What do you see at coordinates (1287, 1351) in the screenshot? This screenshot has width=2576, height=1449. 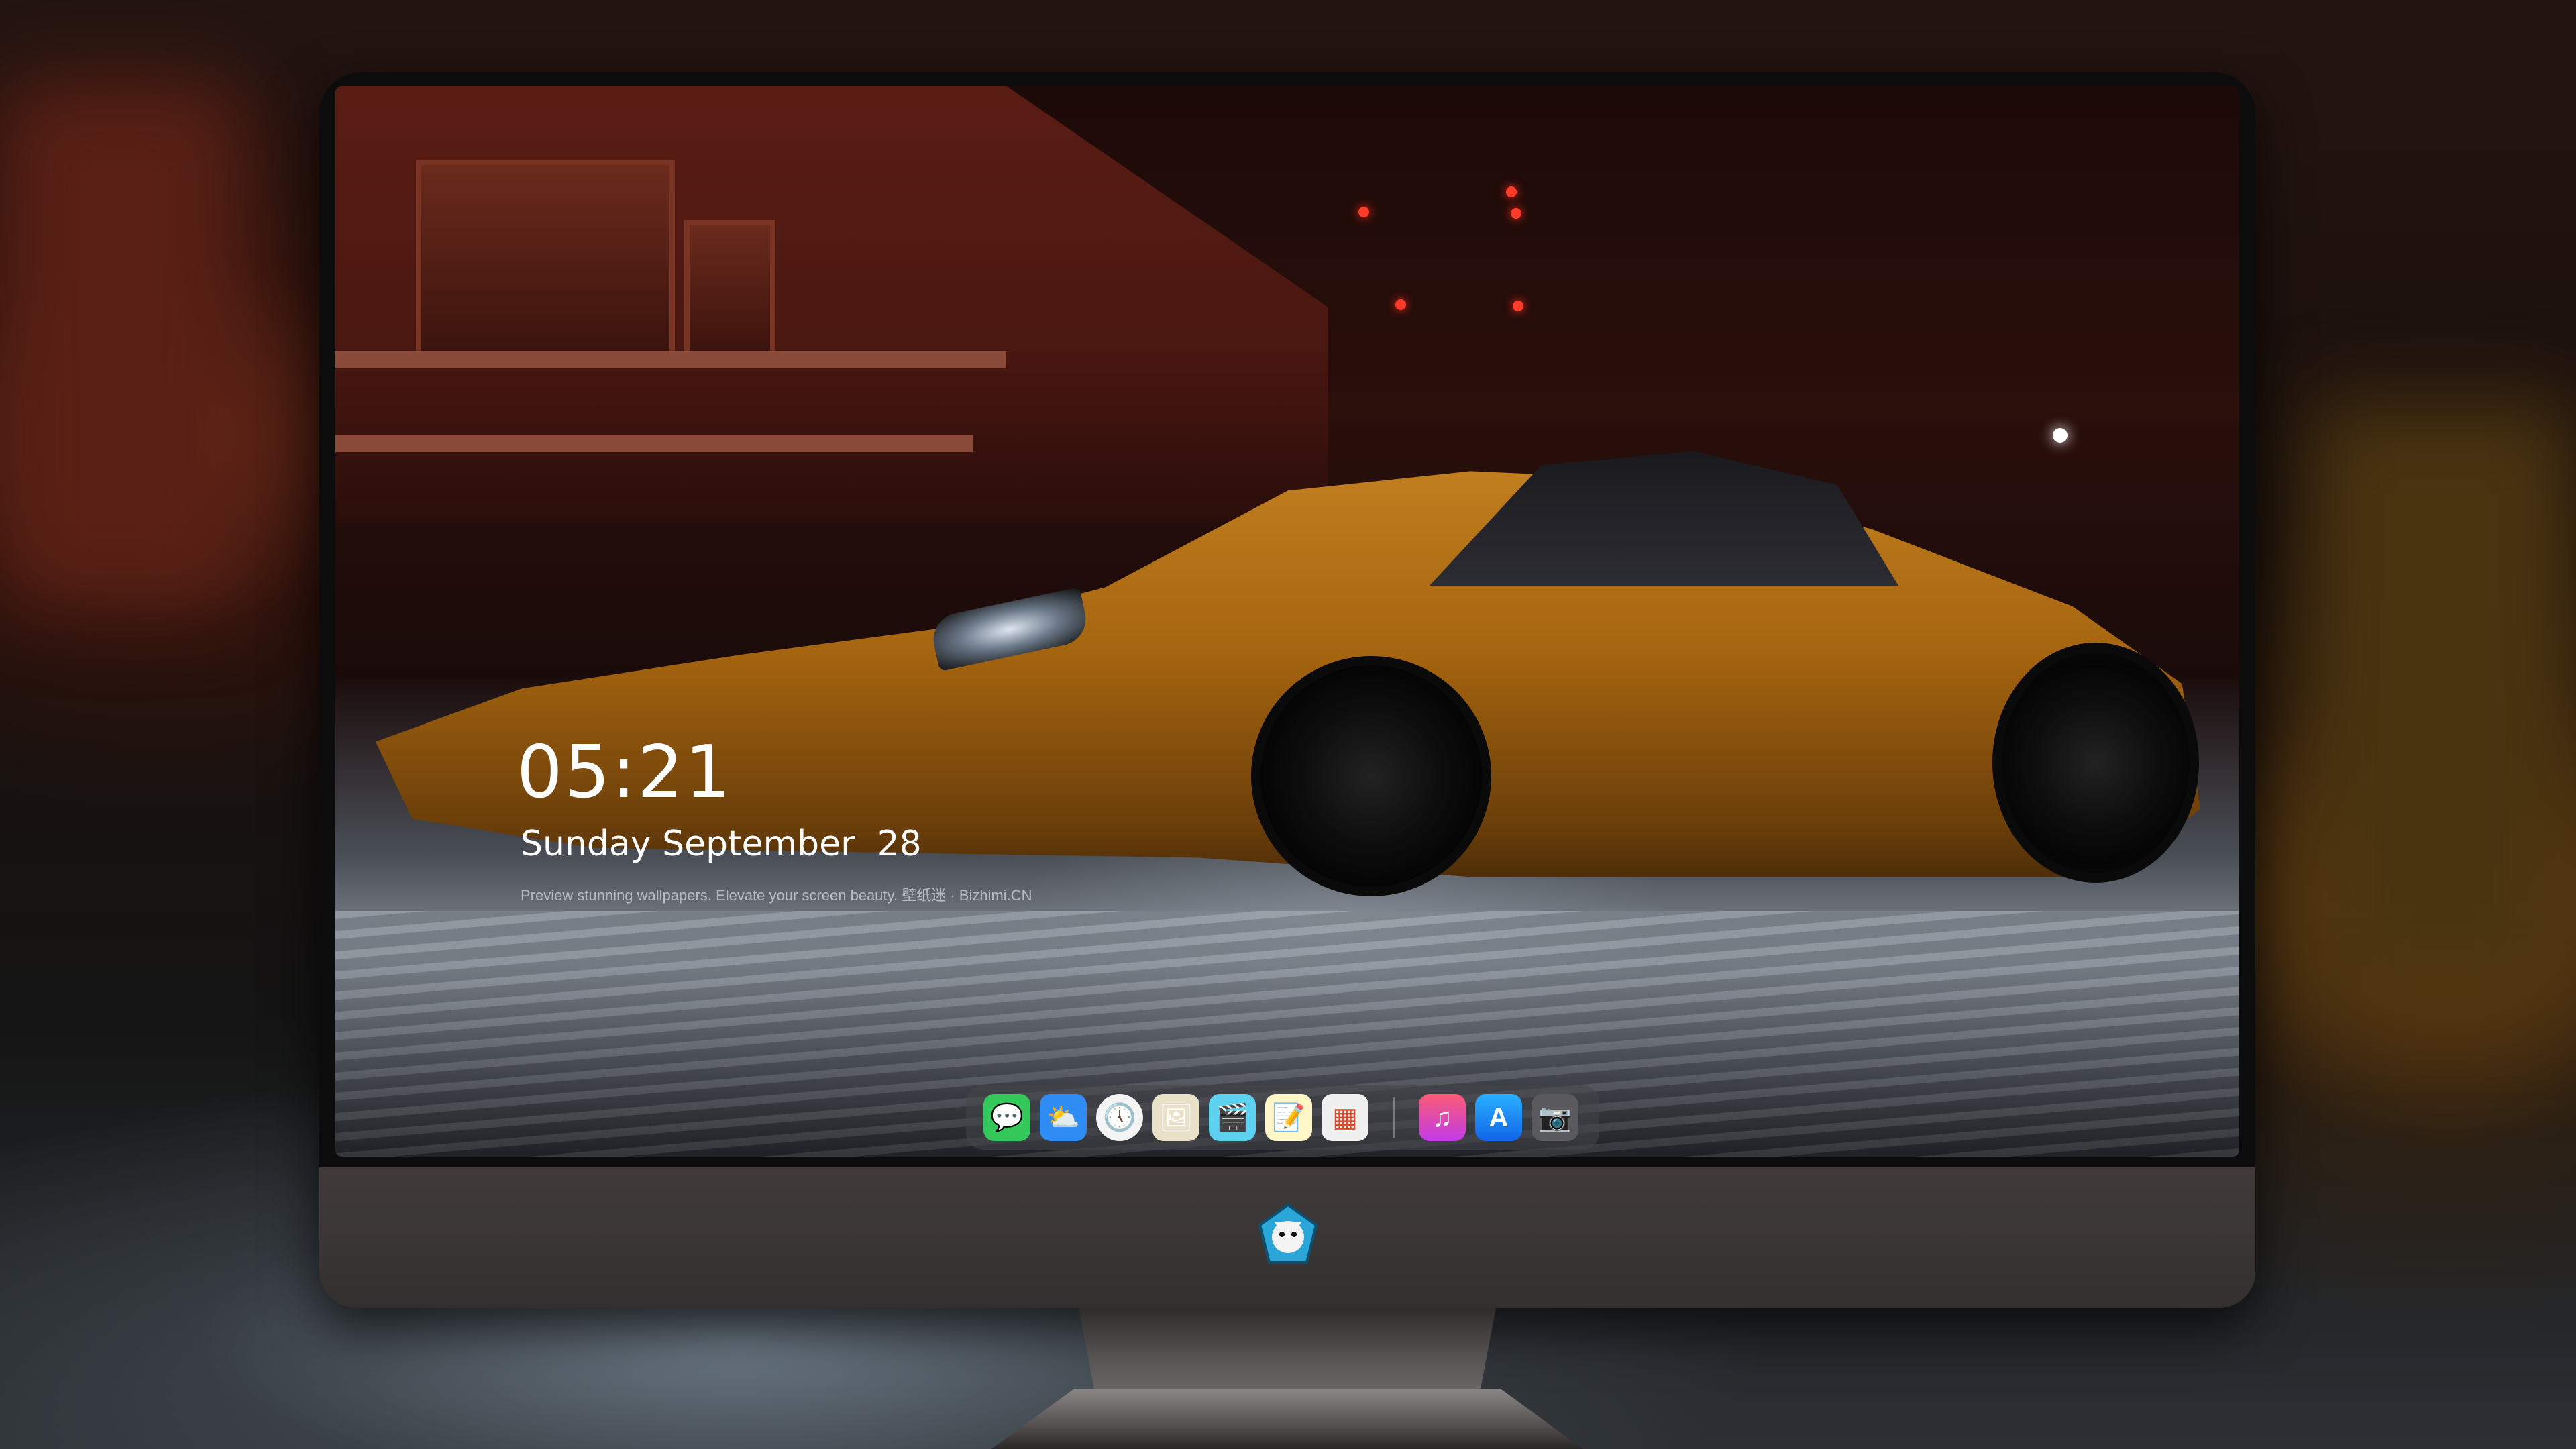 I see `monitor-stand-neck` at bounding box center [1287, 1351].